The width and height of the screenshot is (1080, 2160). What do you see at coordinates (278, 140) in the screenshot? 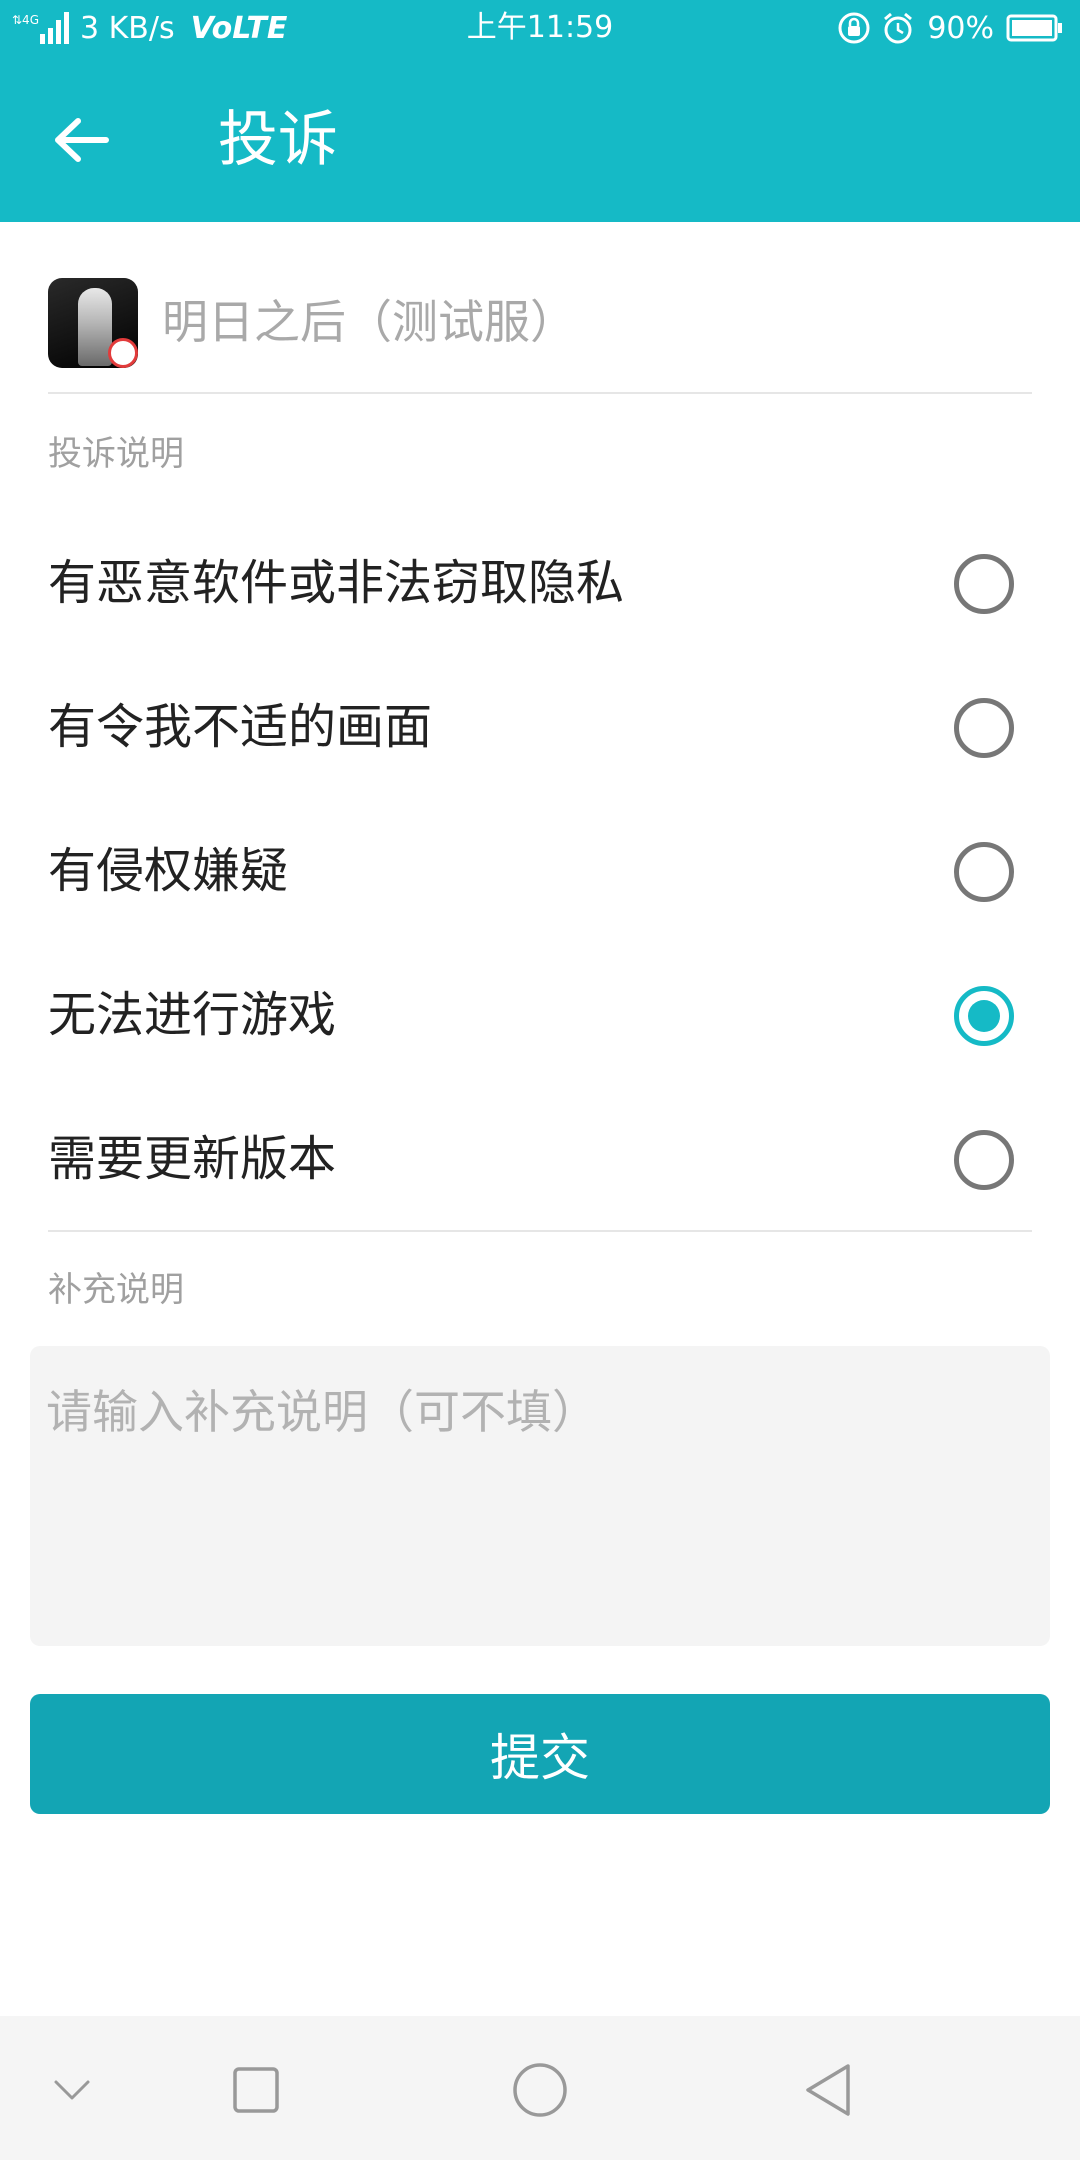
I see `page-title: 投诉` at bounding box center [278, 140].